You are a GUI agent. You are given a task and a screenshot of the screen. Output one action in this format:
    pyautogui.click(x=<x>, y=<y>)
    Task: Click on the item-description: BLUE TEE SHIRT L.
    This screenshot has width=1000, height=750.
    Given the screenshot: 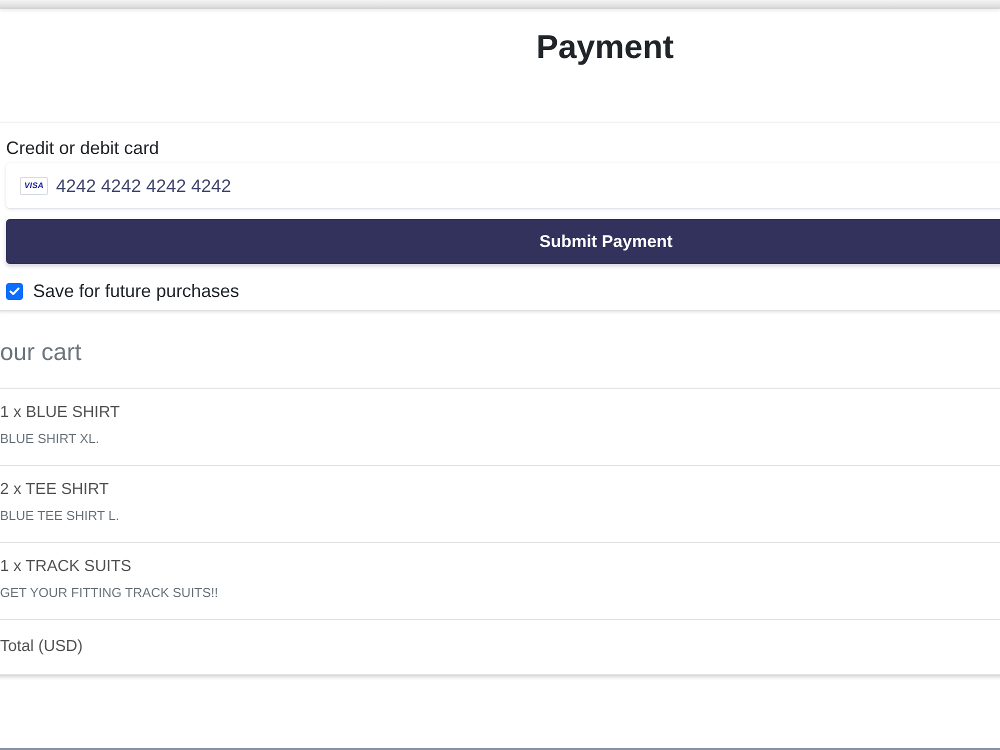 What is the action you would take?
    pyautogui.click(x=60, y=516)
    